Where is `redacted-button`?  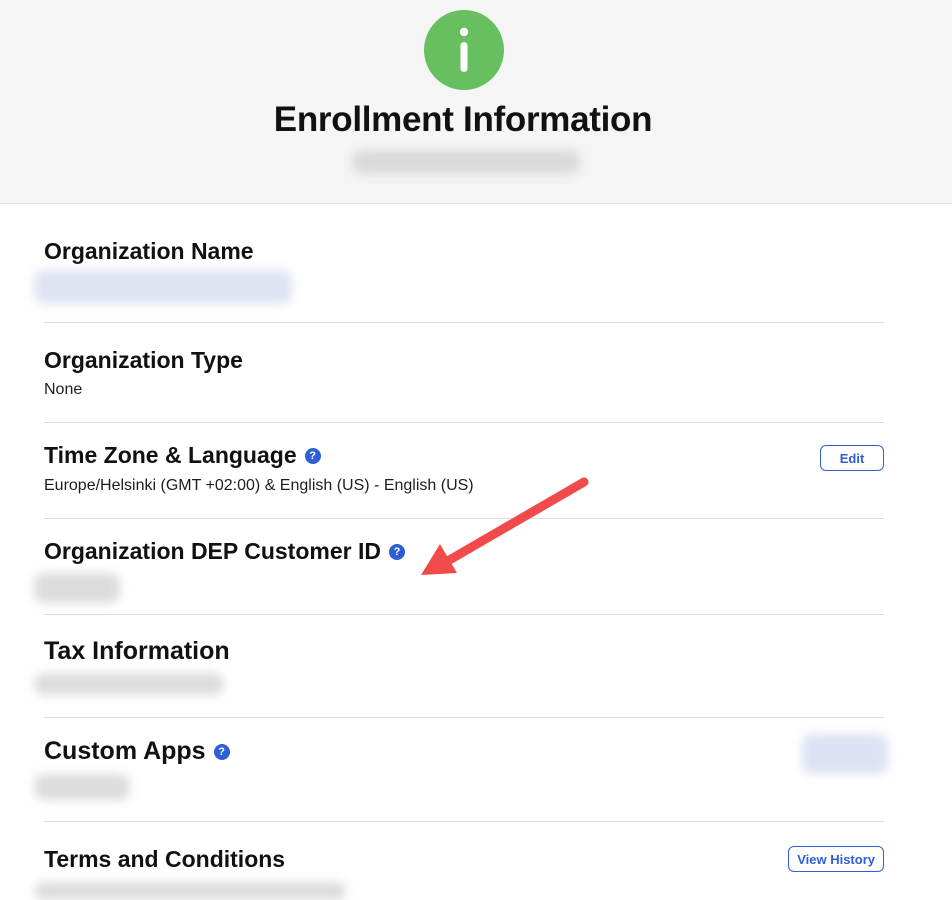 redacted-button is located at coordinates (845, 754).